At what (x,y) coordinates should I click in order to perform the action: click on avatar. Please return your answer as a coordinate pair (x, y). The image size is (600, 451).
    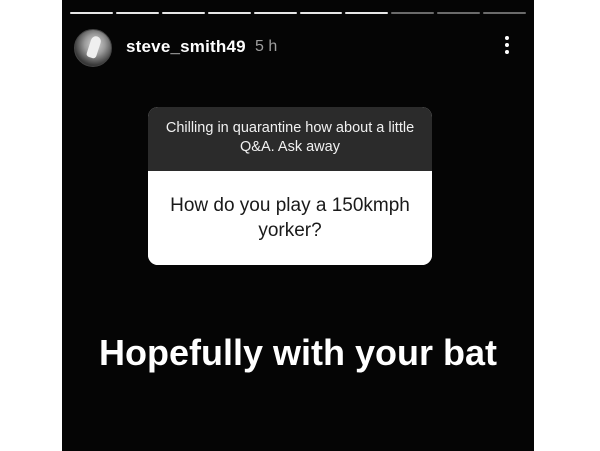
    Looking at the image, I should click on (93, 48).